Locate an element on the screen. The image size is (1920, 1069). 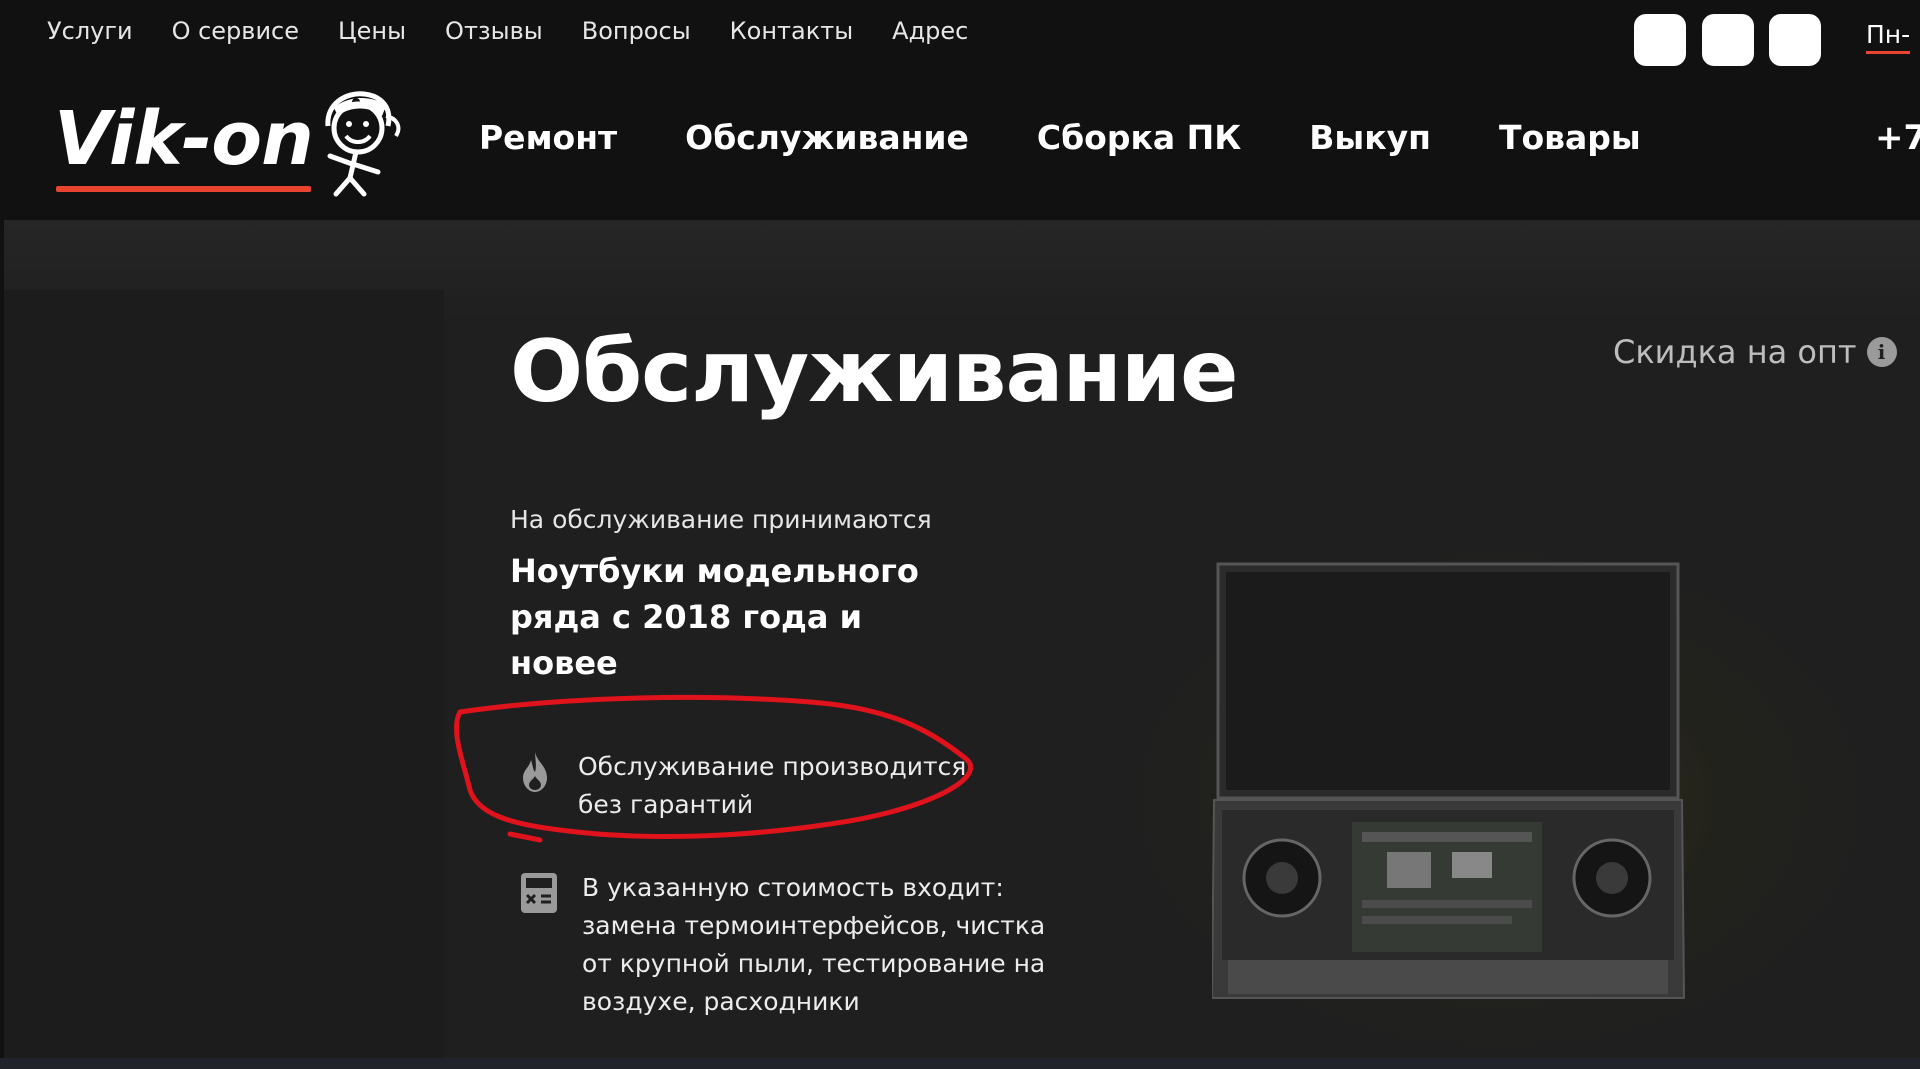
bulk-discount: Скидка на опт i is located at coordinates (1755, 352).